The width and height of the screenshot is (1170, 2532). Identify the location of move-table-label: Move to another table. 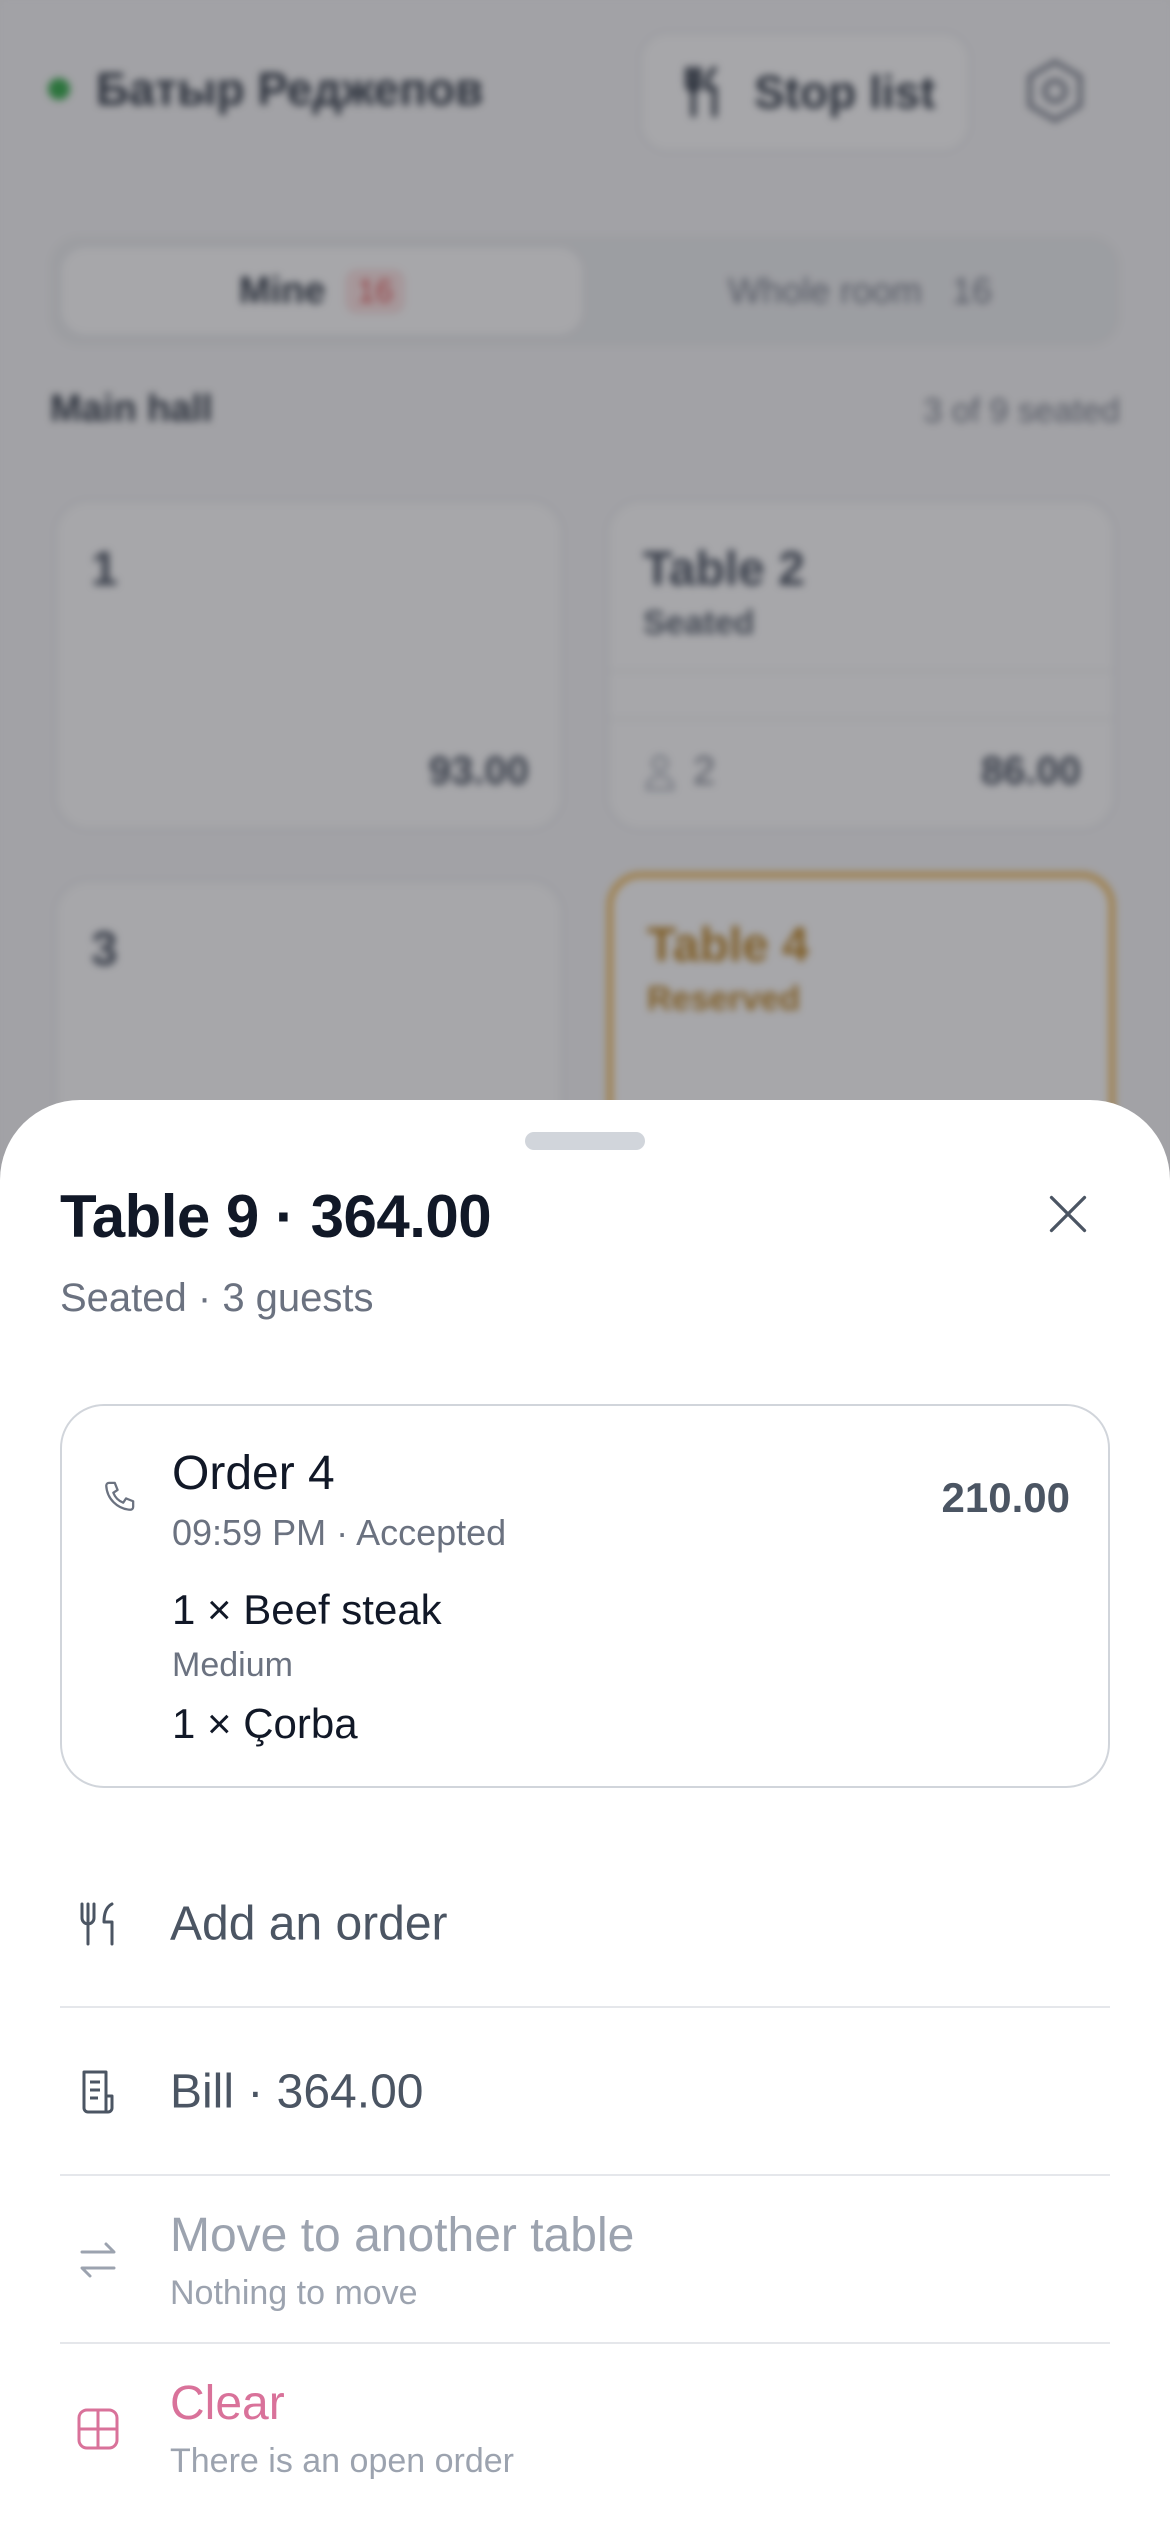
(402, 2235).